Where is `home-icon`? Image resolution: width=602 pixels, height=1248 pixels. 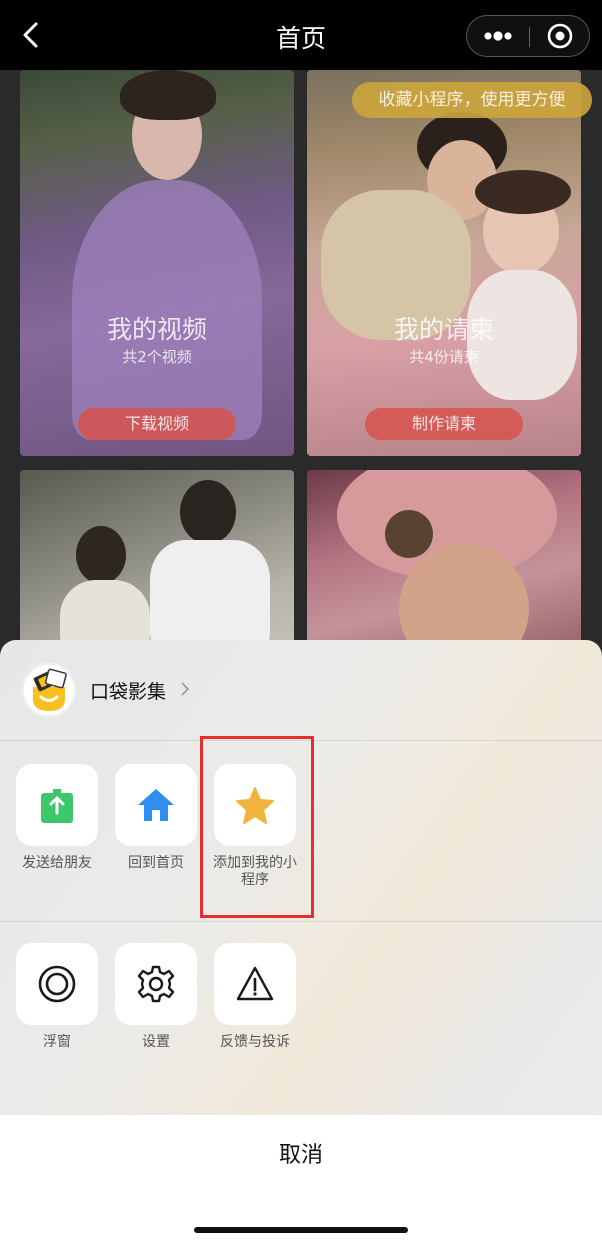 home-icon is located at coordinates (156, 805).